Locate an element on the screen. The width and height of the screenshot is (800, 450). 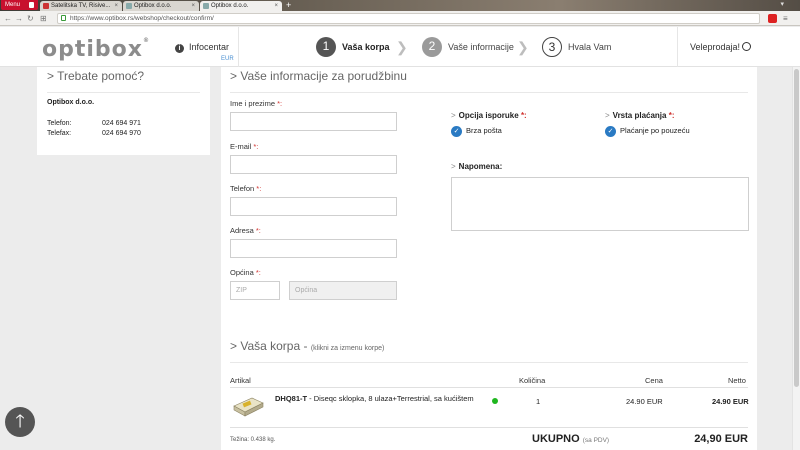
veleprodaja-link: Veleprodaja! is located at coordinates (721, 47).